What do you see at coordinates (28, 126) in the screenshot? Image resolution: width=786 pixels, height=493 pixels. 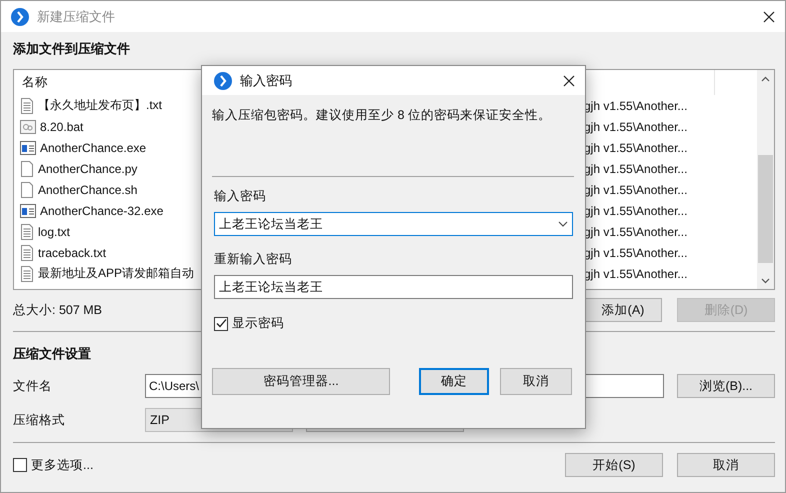 I see `gear-file-icon` at bounding box center [28, 126].